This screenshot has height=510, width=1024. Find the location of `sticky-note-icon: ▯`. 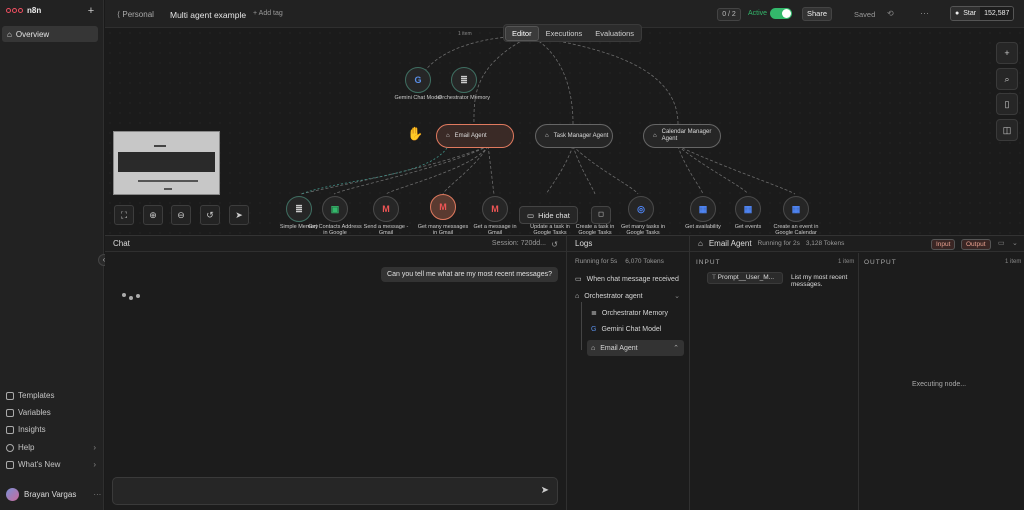

sticky-note-icon: ▯ is located at coordinates (1007, 104).